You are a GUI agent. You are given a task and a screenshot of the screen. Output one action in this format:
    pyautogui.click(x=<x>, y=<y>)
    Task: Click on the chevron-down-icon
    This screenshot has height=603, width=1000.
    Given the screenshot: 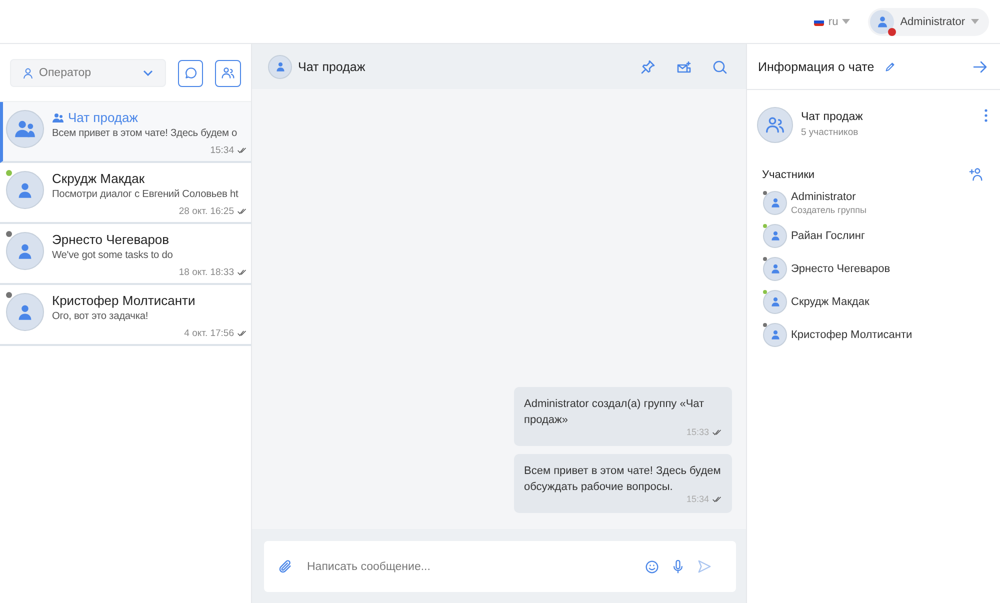 What is the action you would take?
    pyautogui.click(x=147, y=73)
    